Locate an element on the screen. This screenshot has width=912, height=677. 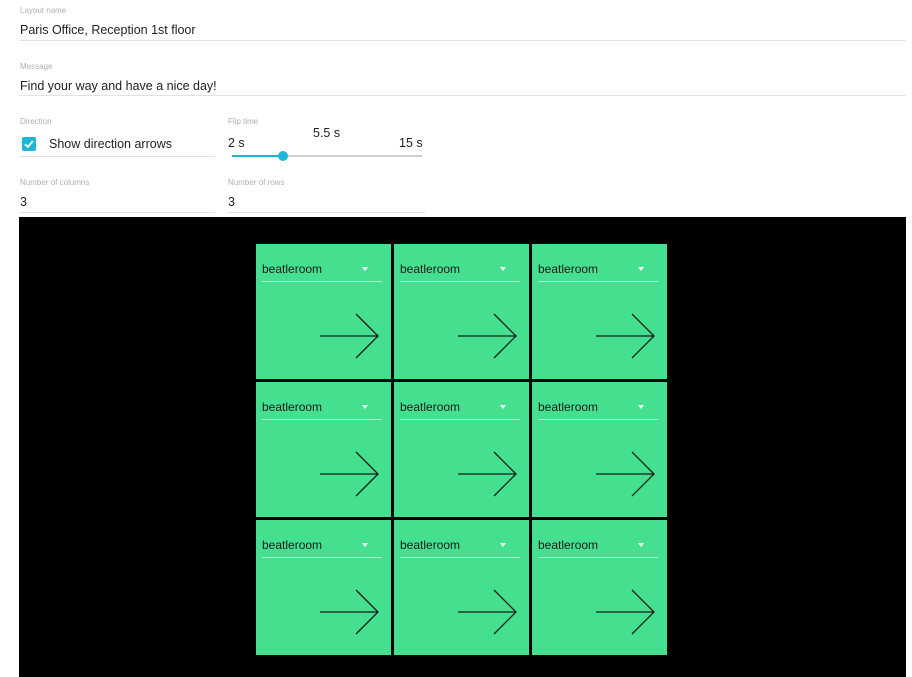
checkmark-icon is located at coordinates (29, 144).